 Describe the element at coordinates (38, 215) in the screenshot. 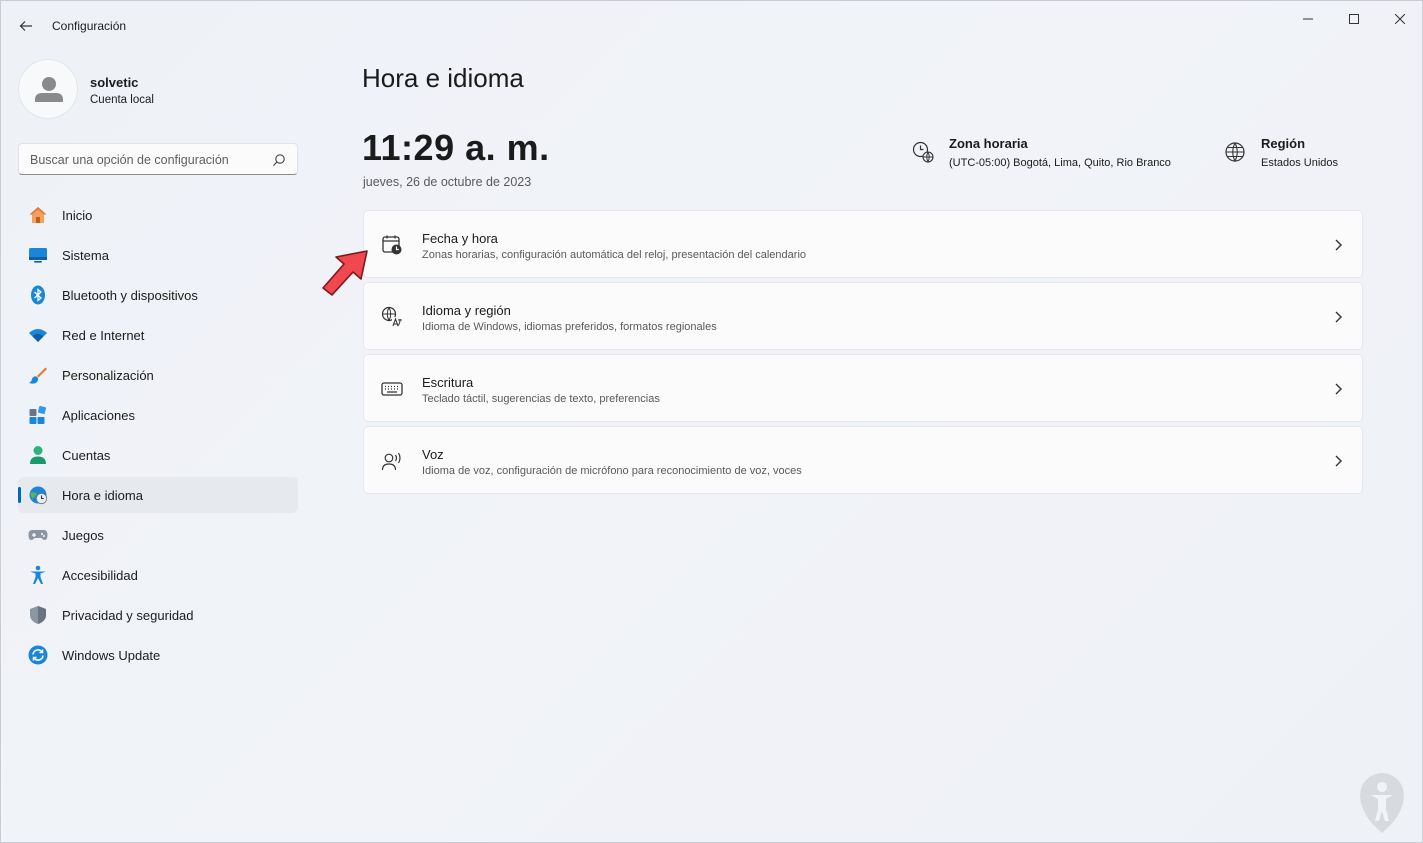

I see `home-icon` at that location.